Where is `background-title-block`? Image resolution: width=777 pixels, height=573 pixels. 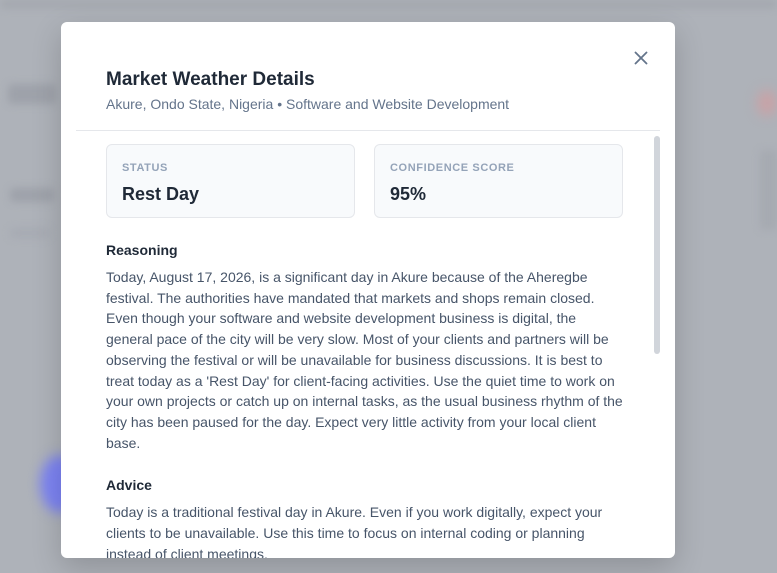 background-title-block is located at coordinates (32, 94).